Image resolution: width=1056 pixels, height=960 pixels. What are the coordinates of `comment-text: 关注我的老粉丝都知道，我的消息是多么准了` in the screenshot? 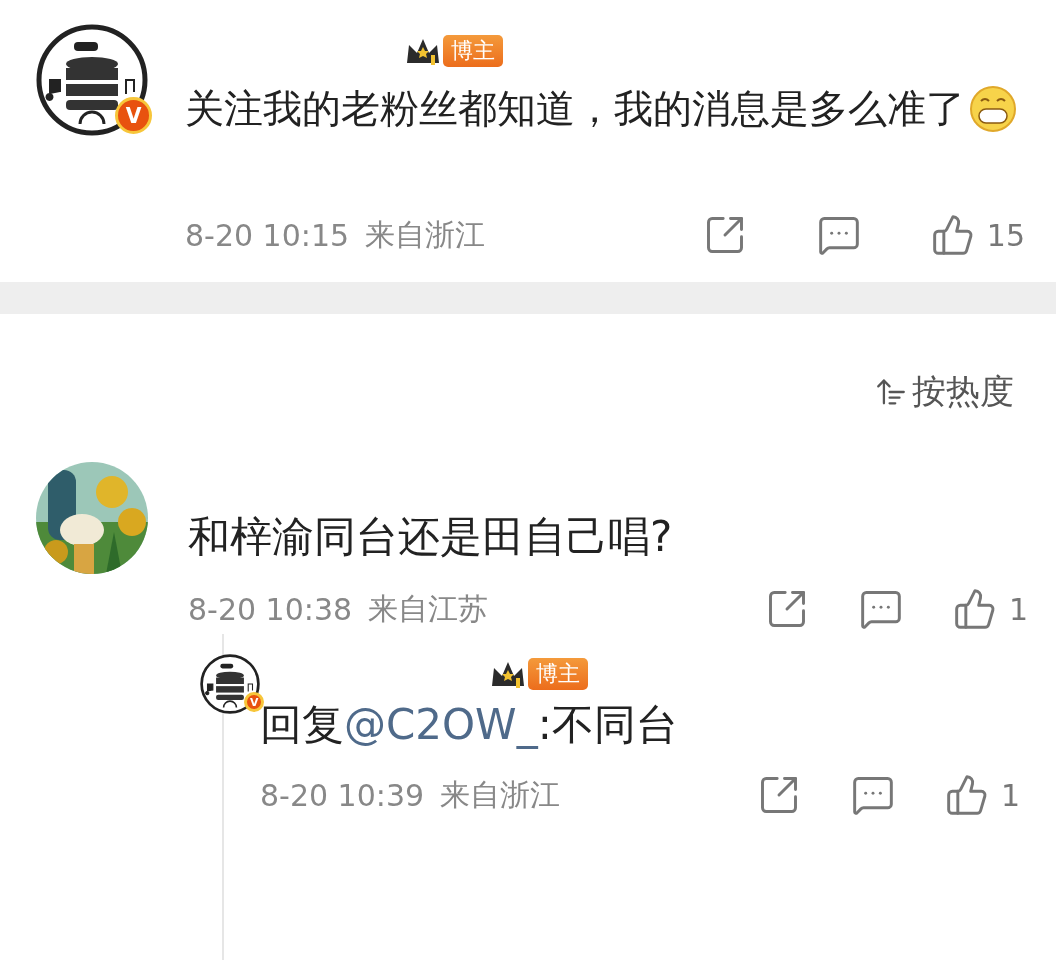 It's located at (575, 109).